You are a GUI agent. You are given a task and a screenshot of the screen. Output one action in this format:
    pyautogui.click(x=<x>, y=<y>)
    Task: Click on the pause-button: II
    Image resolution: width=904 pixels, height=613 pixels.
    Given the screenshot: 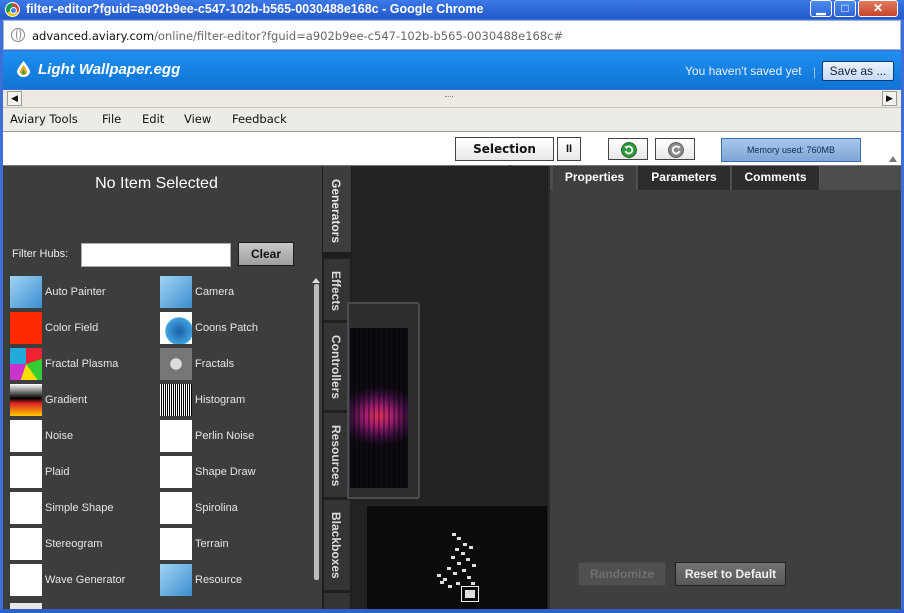 What is the action you would take?
    pyautogui.click(x=569, y=149)
    